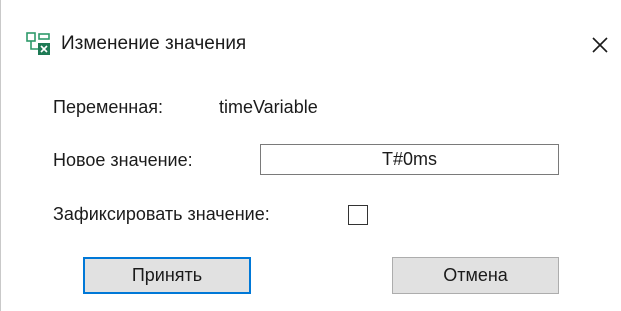 The image size is (621, 311). I want to click on close-icon, so click(600, 45).